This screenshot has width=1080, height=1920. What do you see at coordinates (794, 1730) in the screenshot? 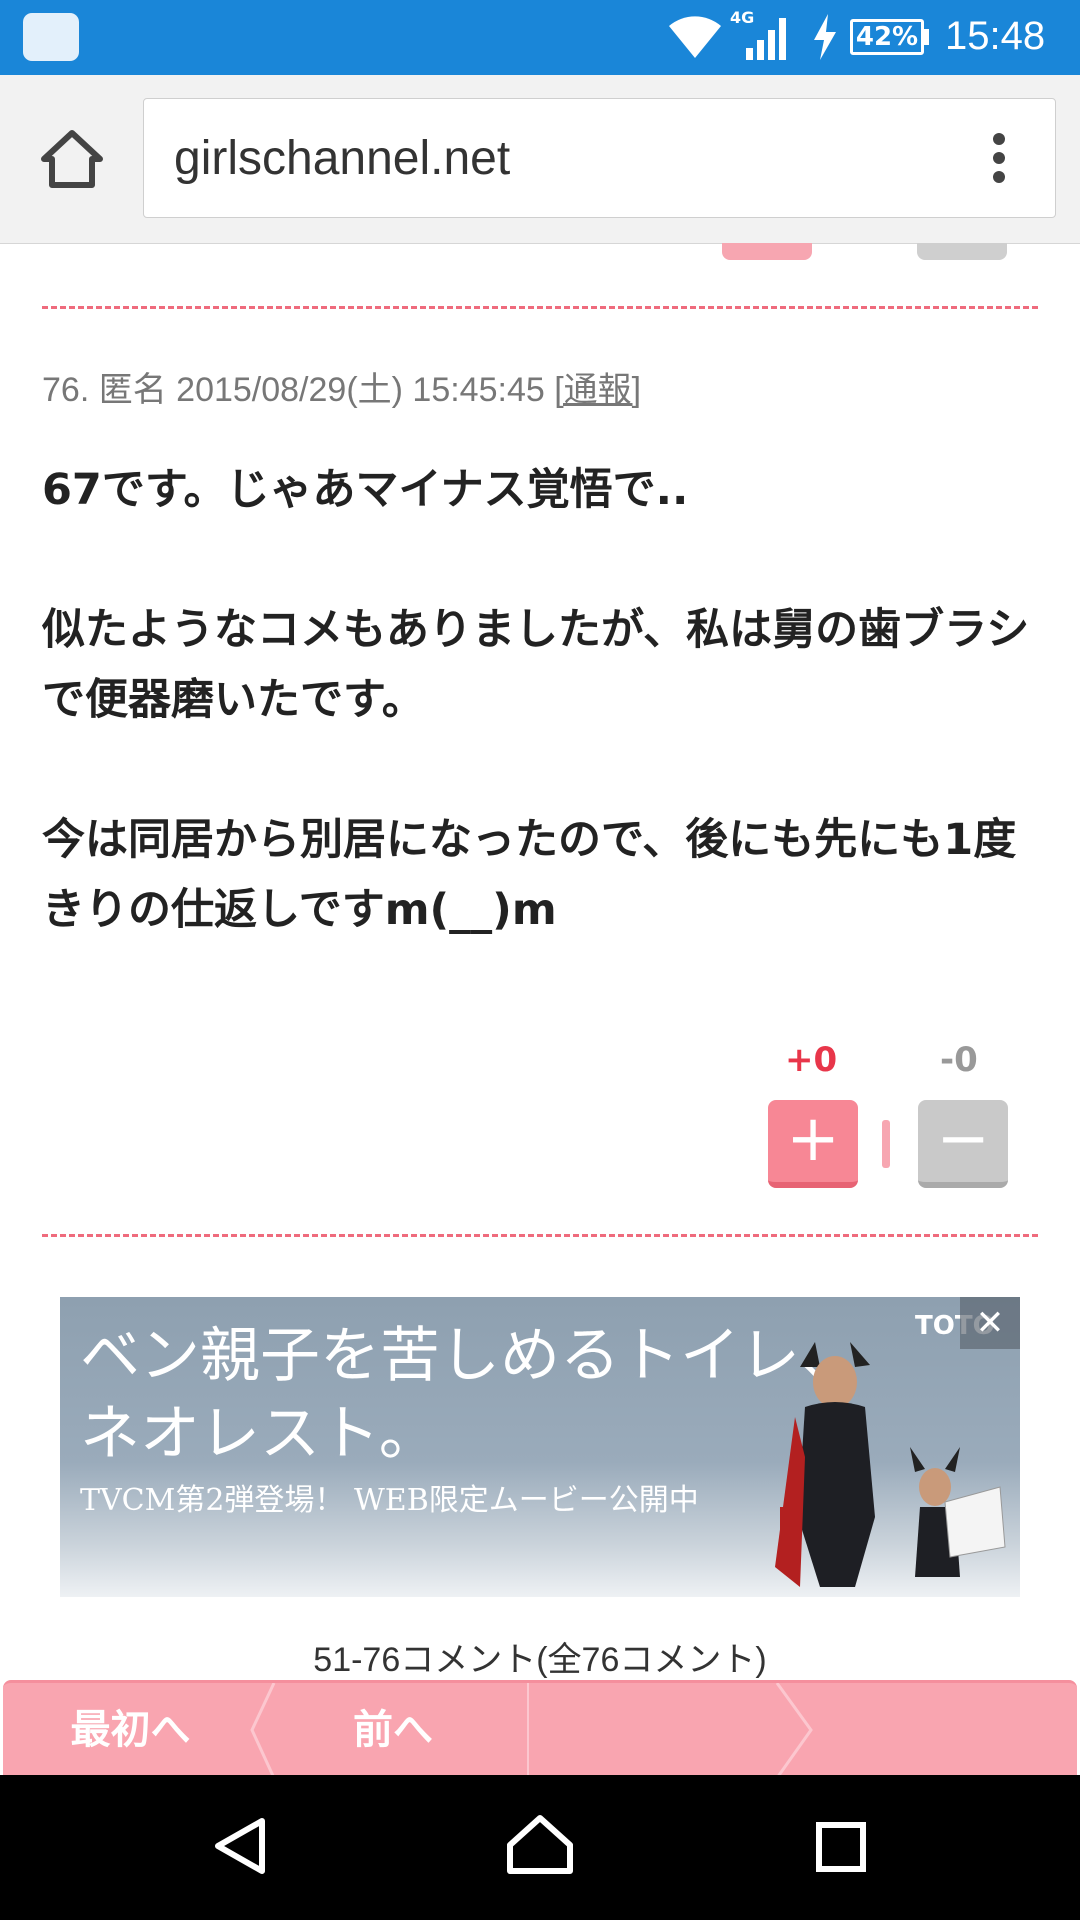
I see `chevron-right-icon` at bounding box center [794, 1730].